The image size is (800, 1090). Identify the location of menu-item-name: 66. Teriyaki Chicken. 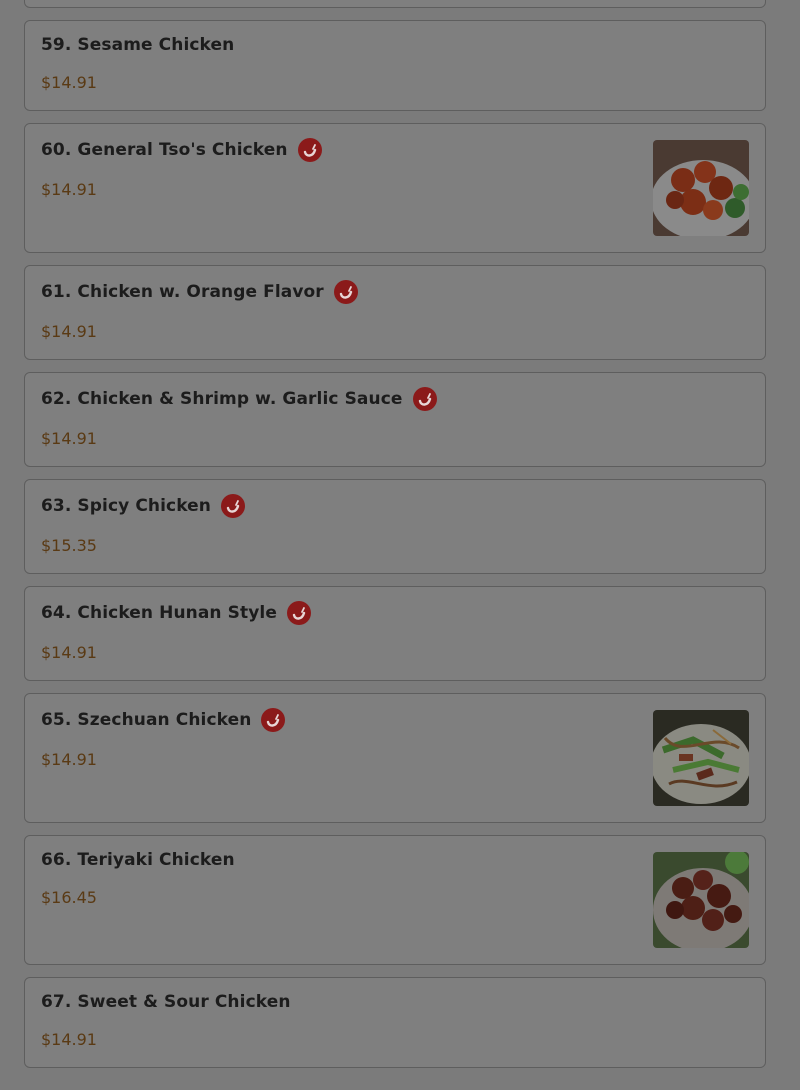
(138, 860).